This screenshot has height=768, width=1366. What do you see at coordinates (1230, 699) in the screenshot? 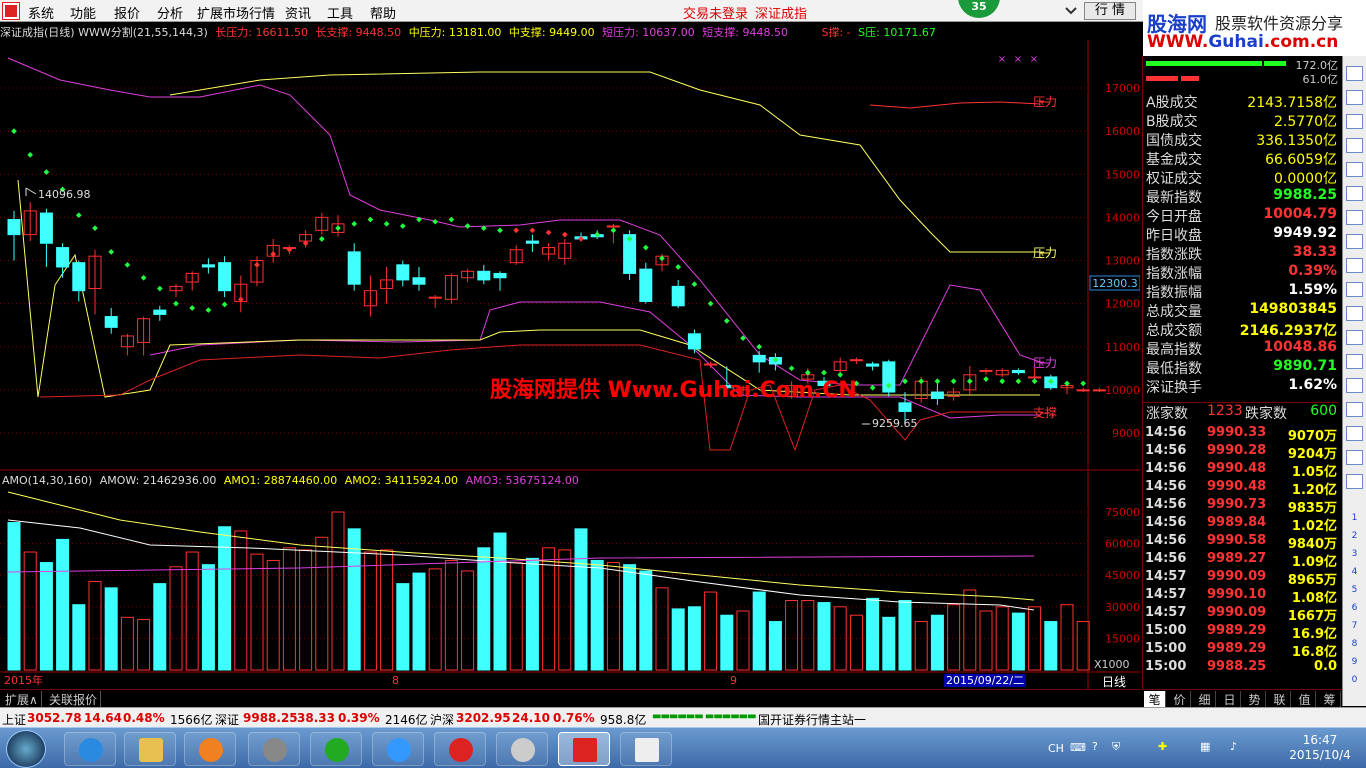
I see `right-tab: 日` at bounding box center [1230, 699].